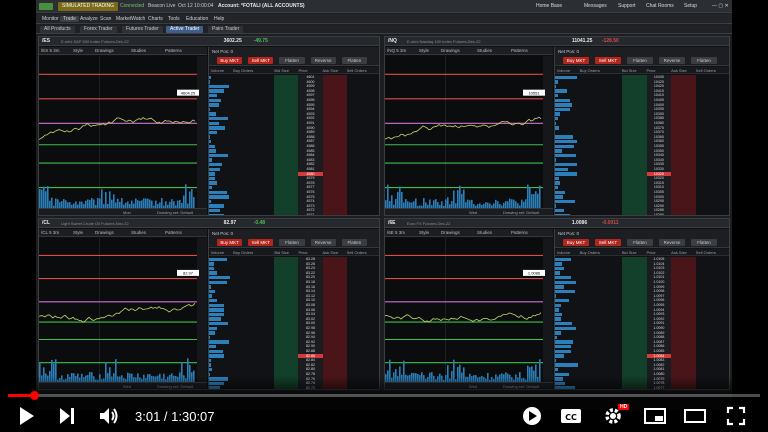  What do you see at coordinates (660, 6) in the screenshot?
I see `chat-rooms-link: Chat Rooms` at bounding box center [660, 6].